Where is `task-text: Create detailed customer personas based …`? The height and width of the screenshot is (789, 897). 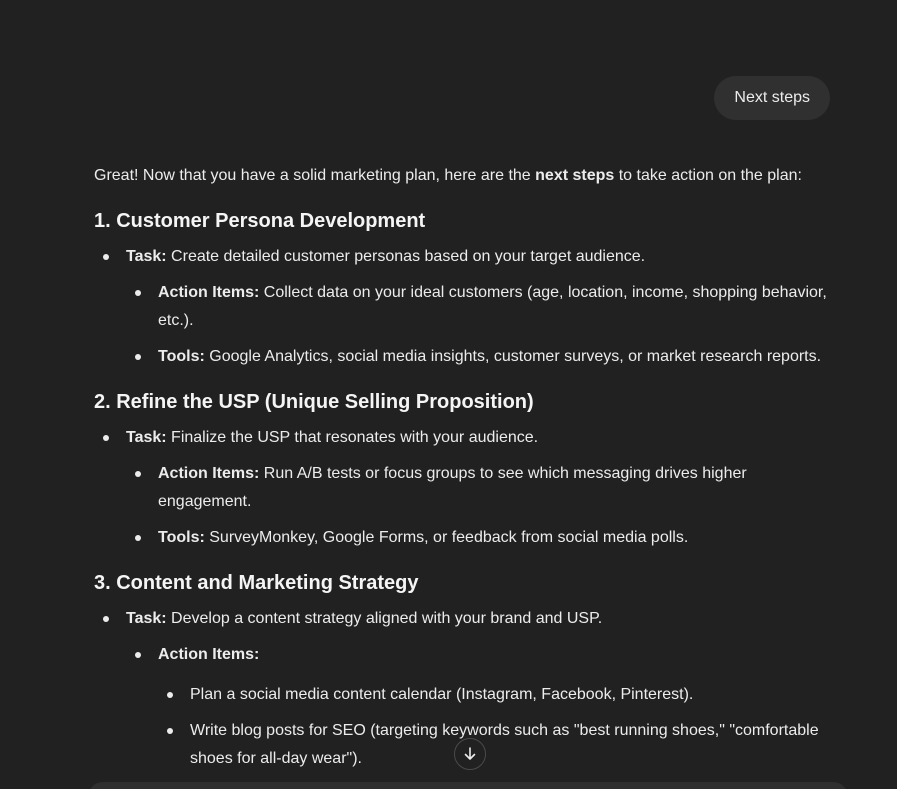
task-text: Create detailed customer personas based … is located at coordinates (406, 256).